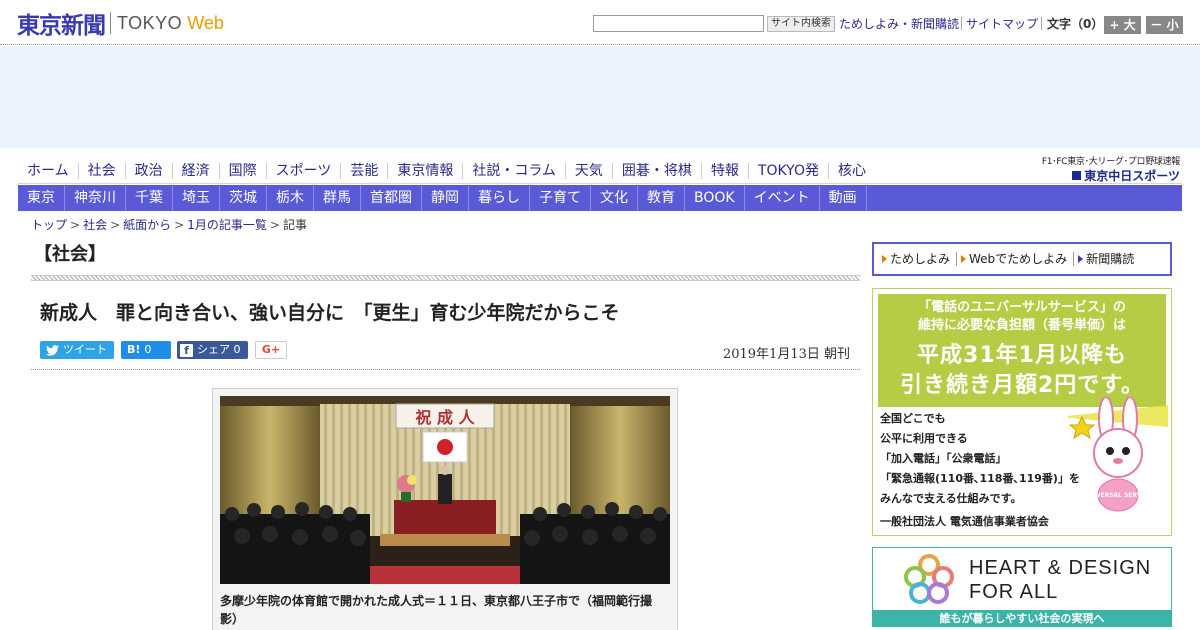 The height and width of the screenshot is (630, 1200). What do you see at coordinates (294, 225) in the screenshot?
I see `breadcrumb-current: 記事` at bounding box center [294, 225].